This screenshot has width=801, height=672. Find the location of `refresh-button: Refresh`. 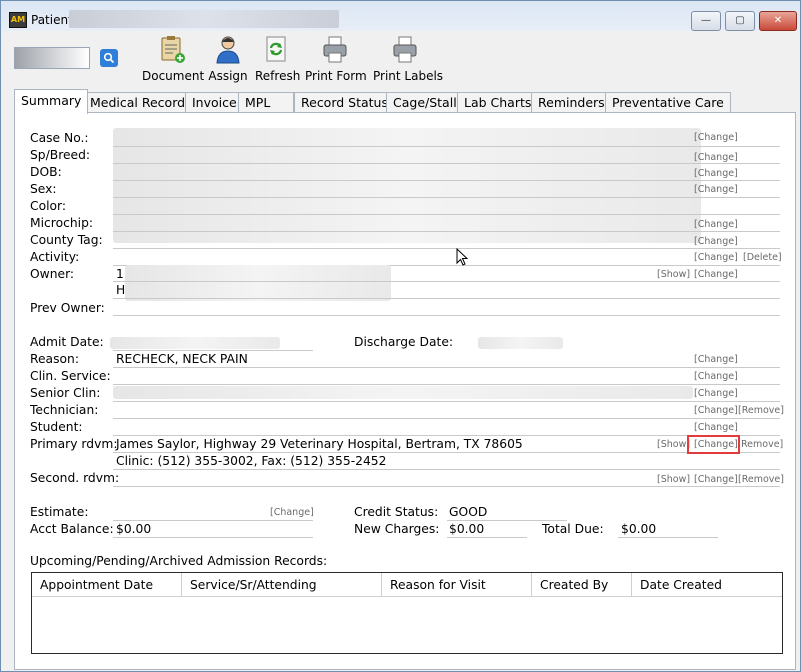

refresh-button: Refresh is located at coordinates (278, 58).